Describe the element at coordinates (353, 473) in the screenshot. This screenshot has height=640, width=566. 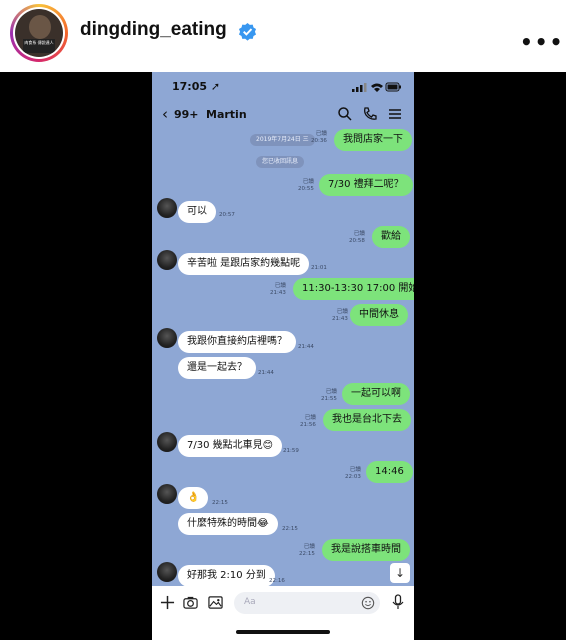
I see `message-meta: 已讀 22:03` at that location.